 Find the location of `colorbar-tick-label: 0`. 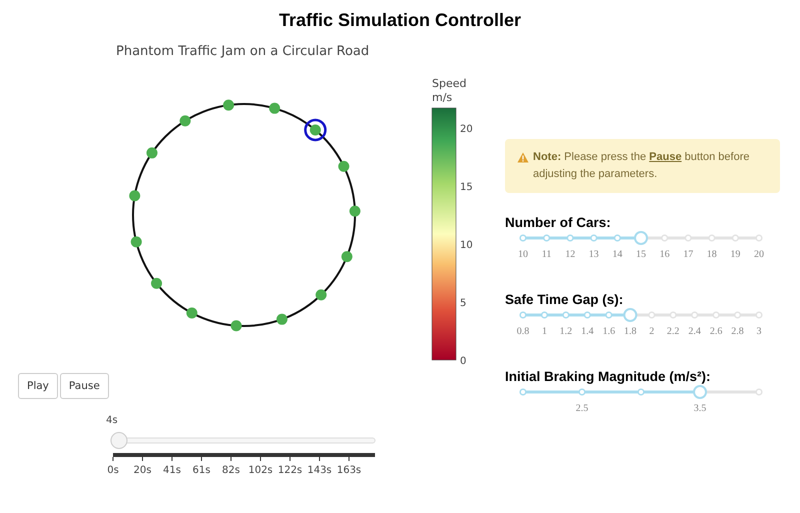

colorbar-tick-label: 0 is located at coordinates (463, 361).